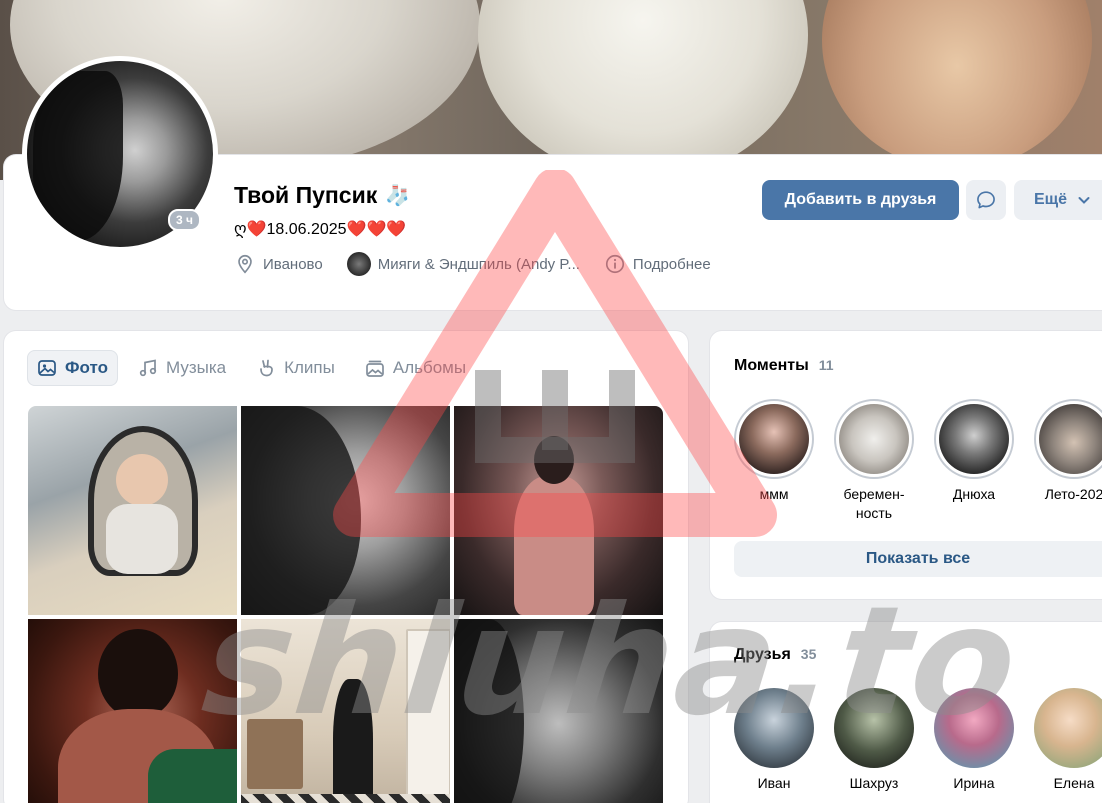 Image resolution: width=1102 pixels, height=803 pixels. I want to click on tab-albums-label: Альбомы, so click(429, 367).